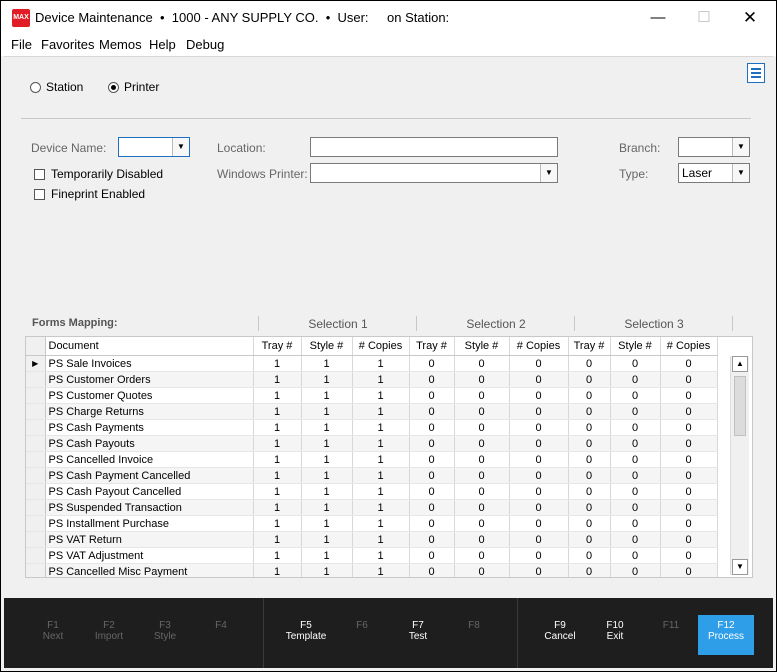  Describe the element at coordinates (149, 555) in the screenshot. I see `document-cell: PS VAT Adjustment` at that location.